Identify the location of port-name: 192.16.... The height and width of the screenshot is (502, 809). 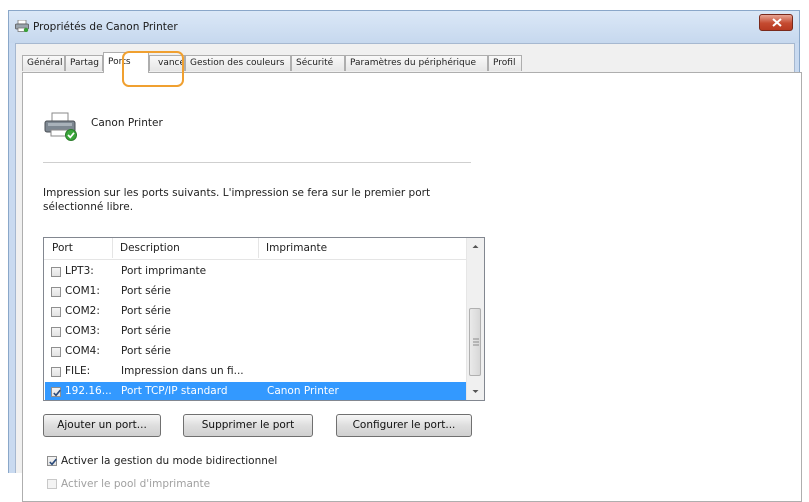
(88, 391).